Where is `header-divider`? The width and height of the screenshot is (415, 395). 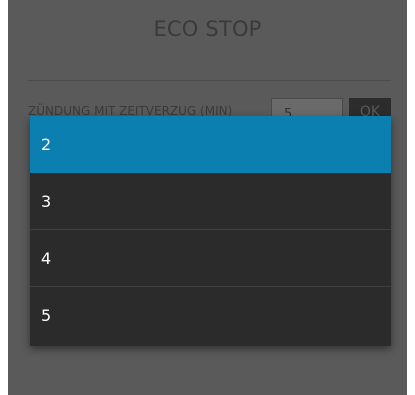
header-divider is located at coordinates (209, 80).